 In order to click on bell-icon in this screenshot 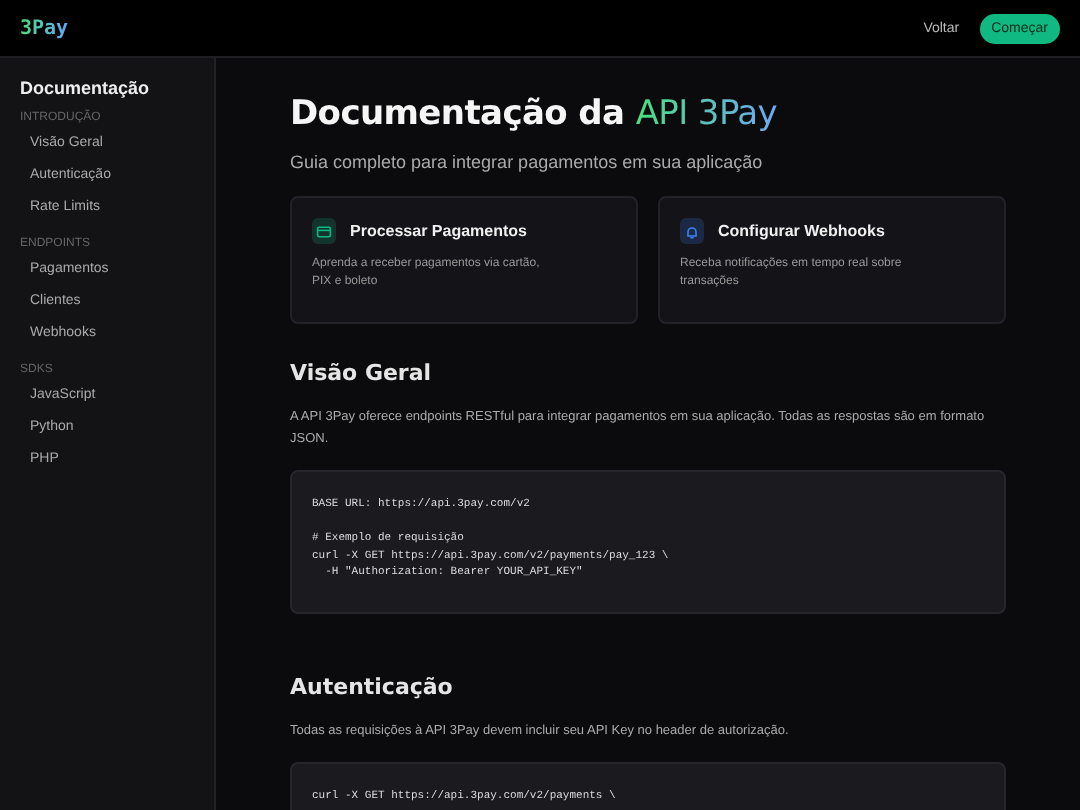, I will do `click(692, 231)`.